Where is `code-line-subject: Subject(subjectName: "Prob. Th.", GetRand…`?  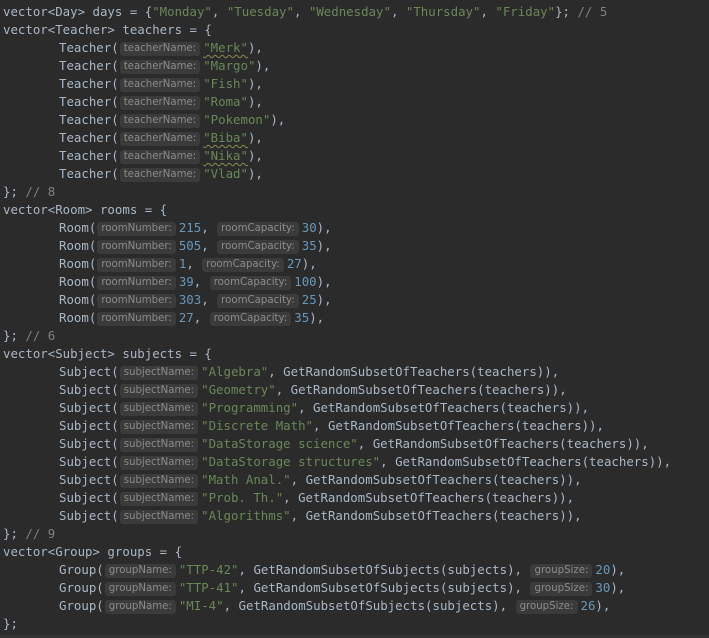 code-line-subject: Subject(subjectName: "Prob. Th.", GetRand… is located at coordinates (317, 498).